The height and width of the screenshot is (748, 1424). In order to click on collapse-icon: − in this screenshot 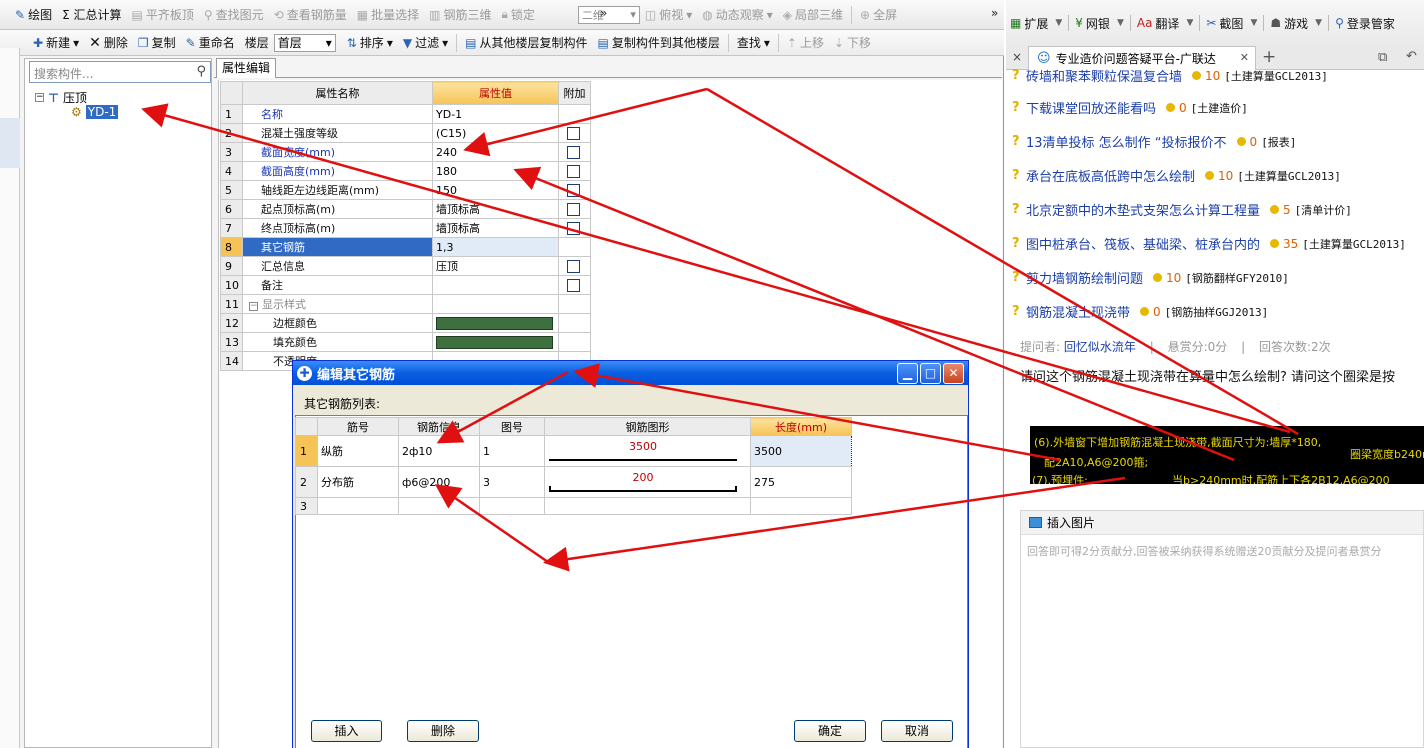, I will do `click(39, 97)`.